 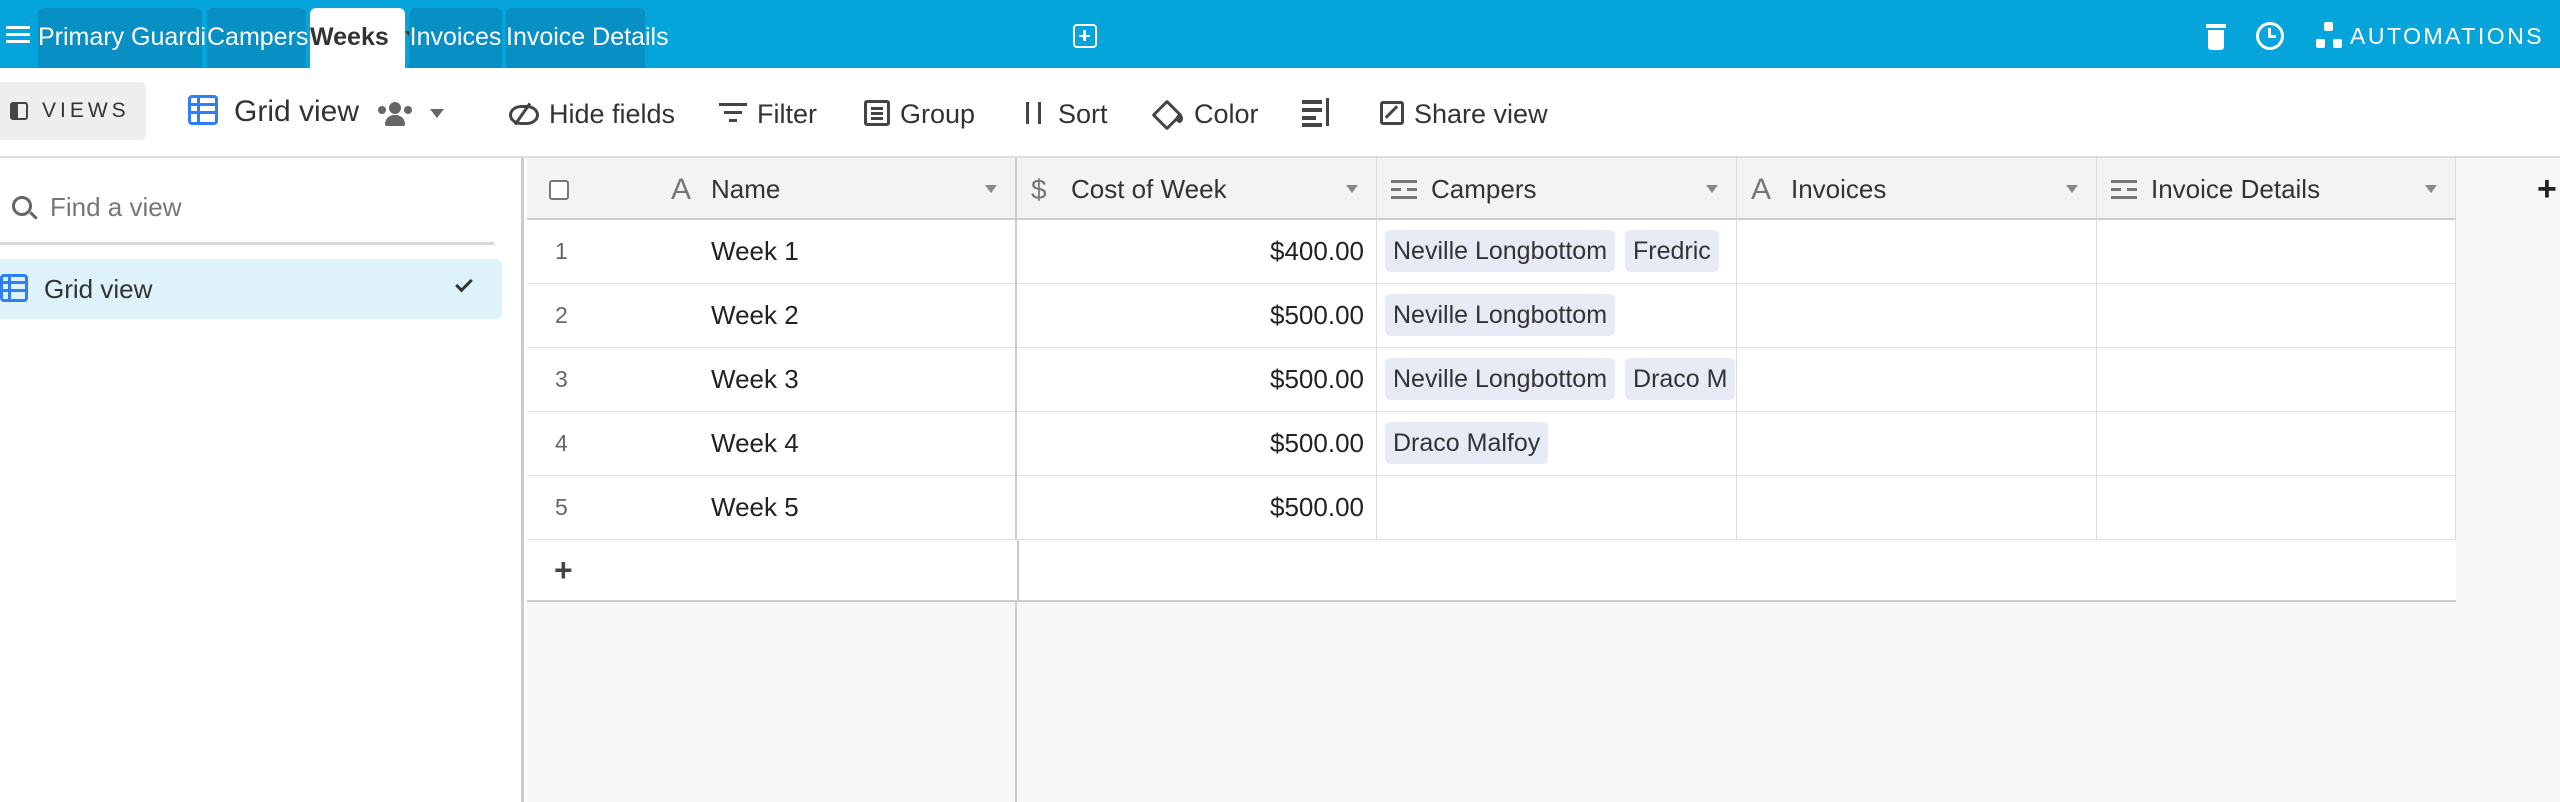 I want to click on column-header-invoice-details: Invoice Details, so click(x=2276, y=189).